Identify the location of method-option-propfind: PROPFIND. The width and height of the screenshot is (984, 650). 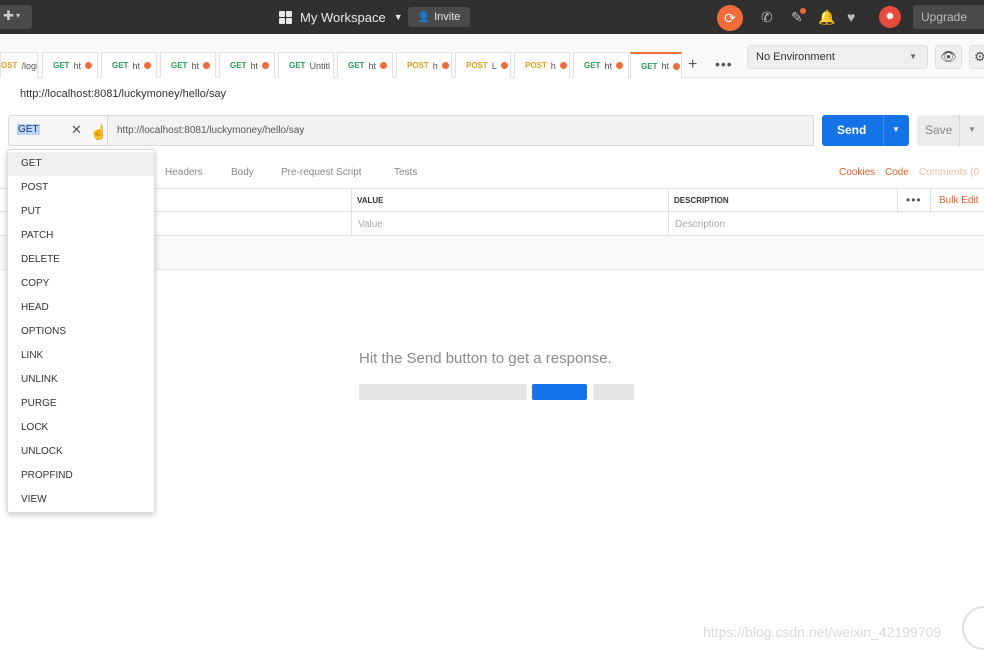
(81, 476).